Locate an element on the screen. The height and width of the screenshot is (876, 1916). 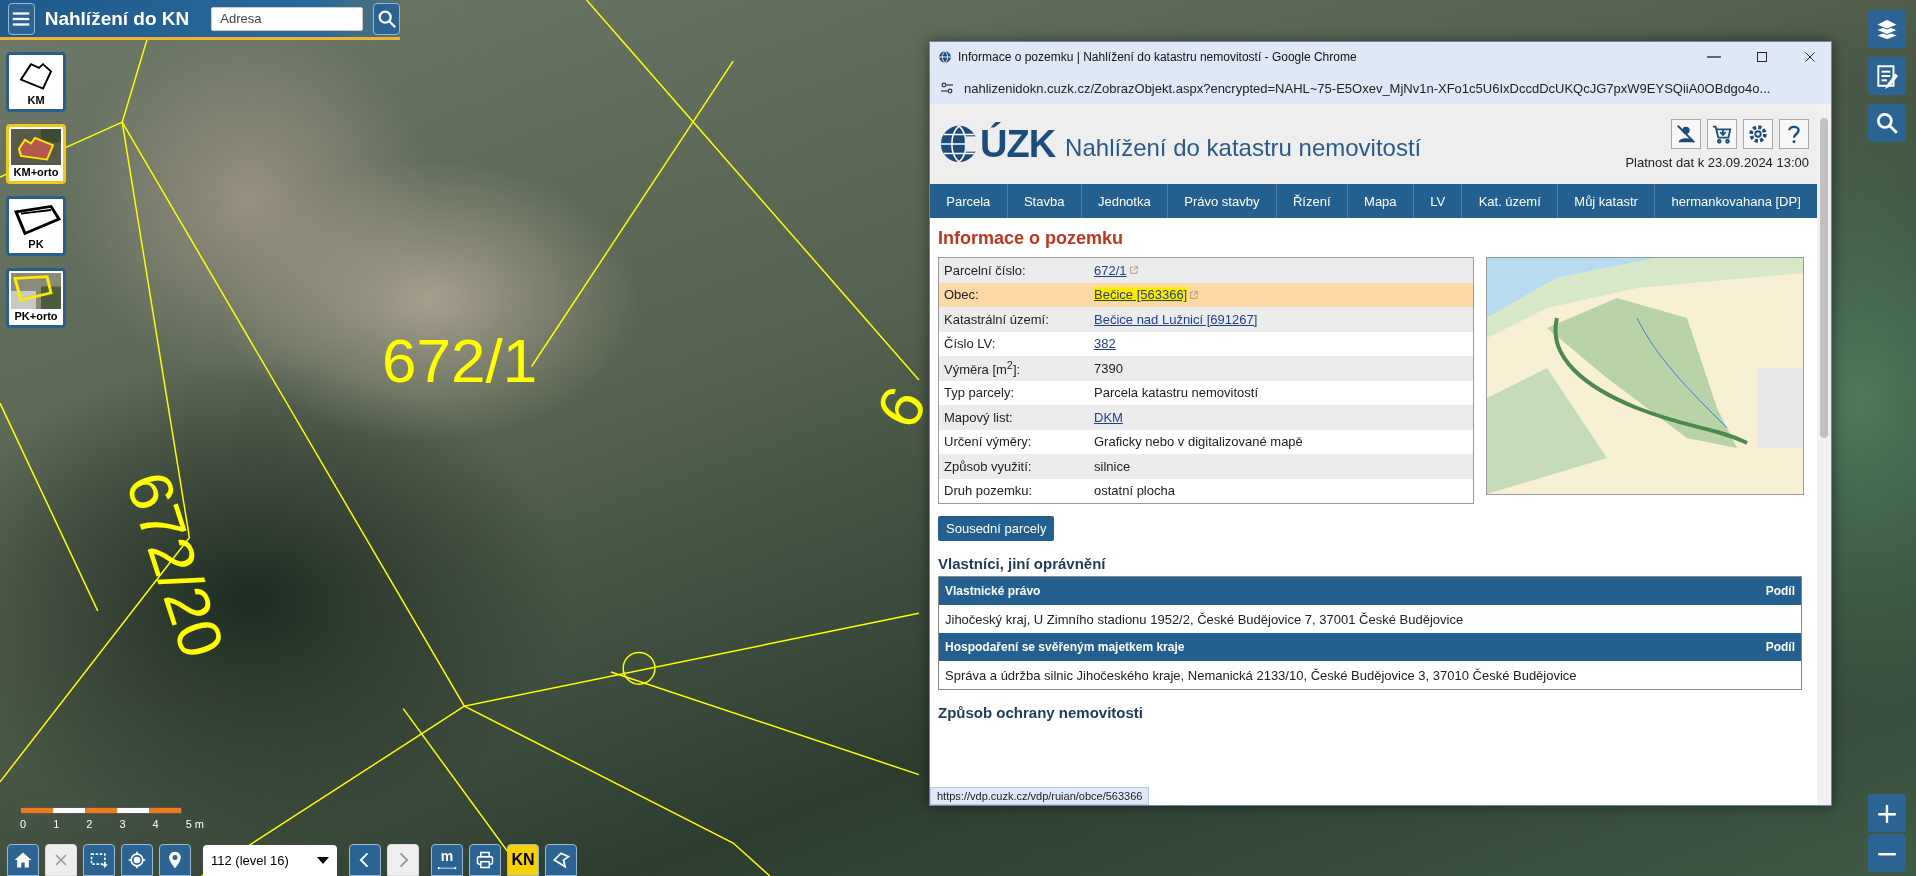
field-label: Katastrální území: is located at coordinates (996, 319).